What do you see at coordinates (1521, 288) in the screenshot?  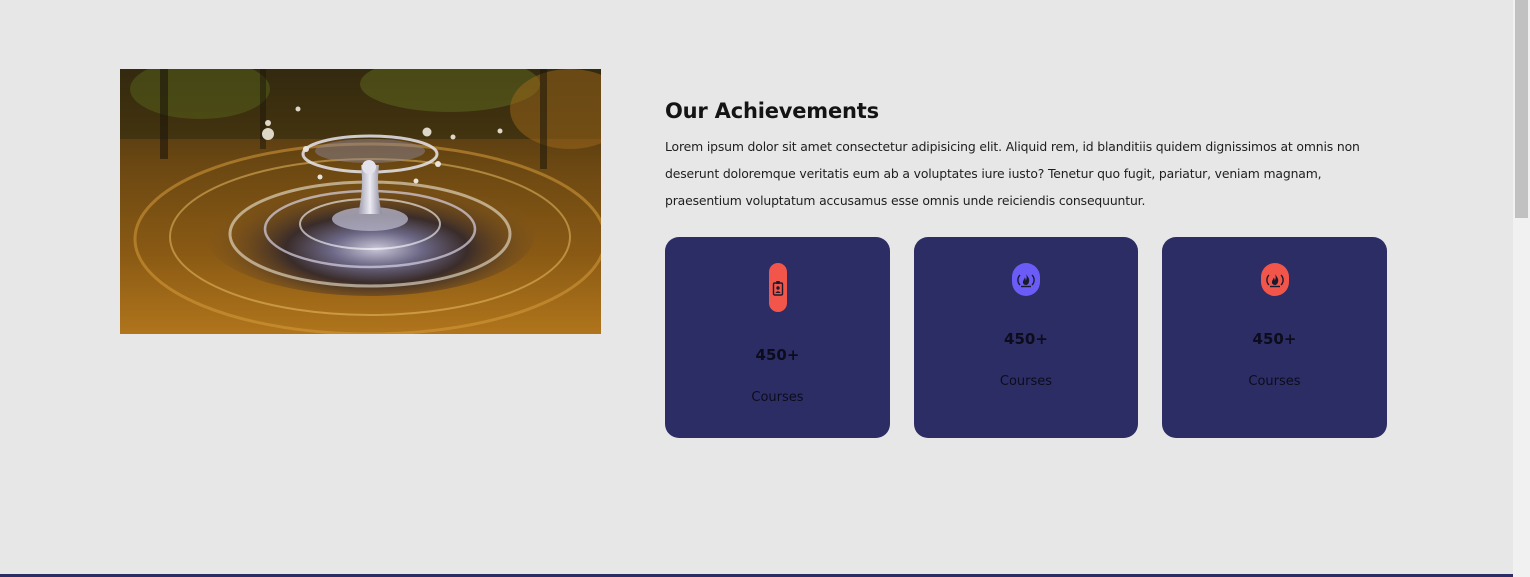 I see `vertical-scrollbar` at bounding box center [1521, 288].